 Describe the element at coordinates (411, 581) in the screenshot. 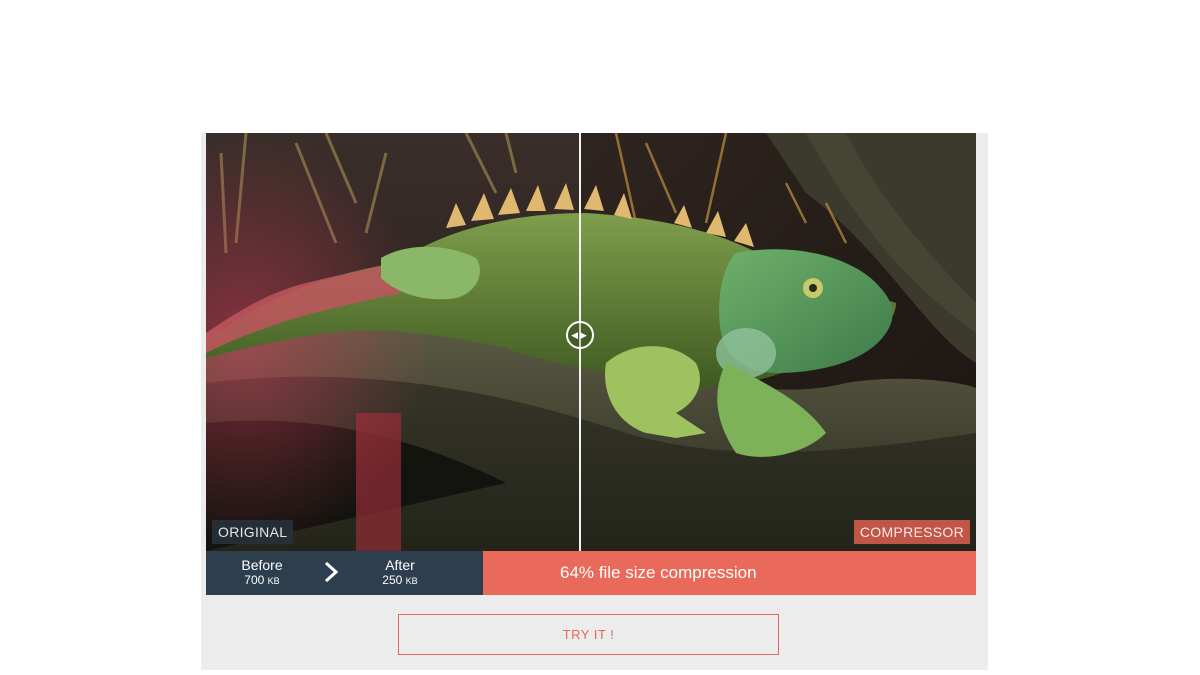

I see `after-size-unit: KB` at that location.